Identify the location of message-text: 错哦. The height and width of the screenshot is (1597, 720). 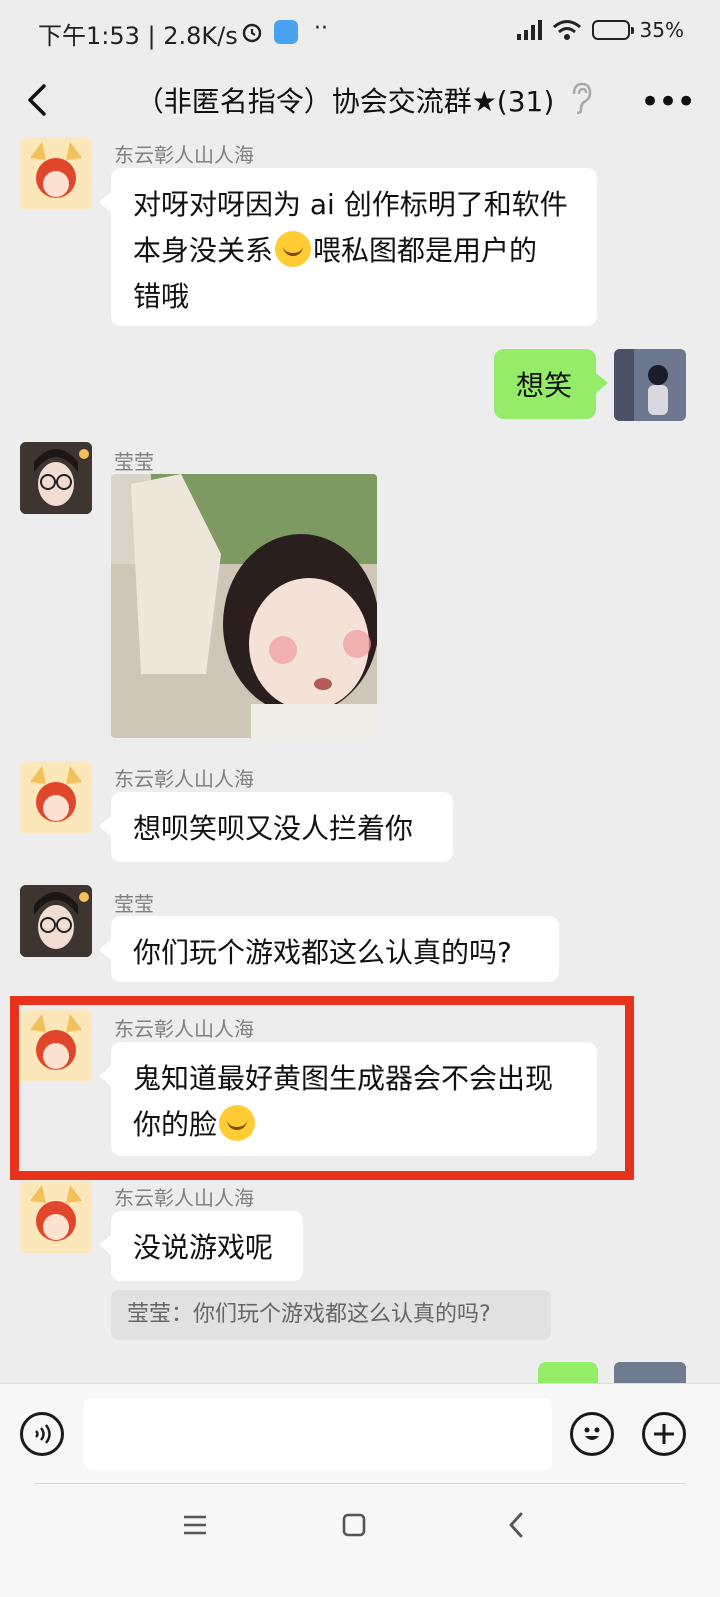
(161, 296).